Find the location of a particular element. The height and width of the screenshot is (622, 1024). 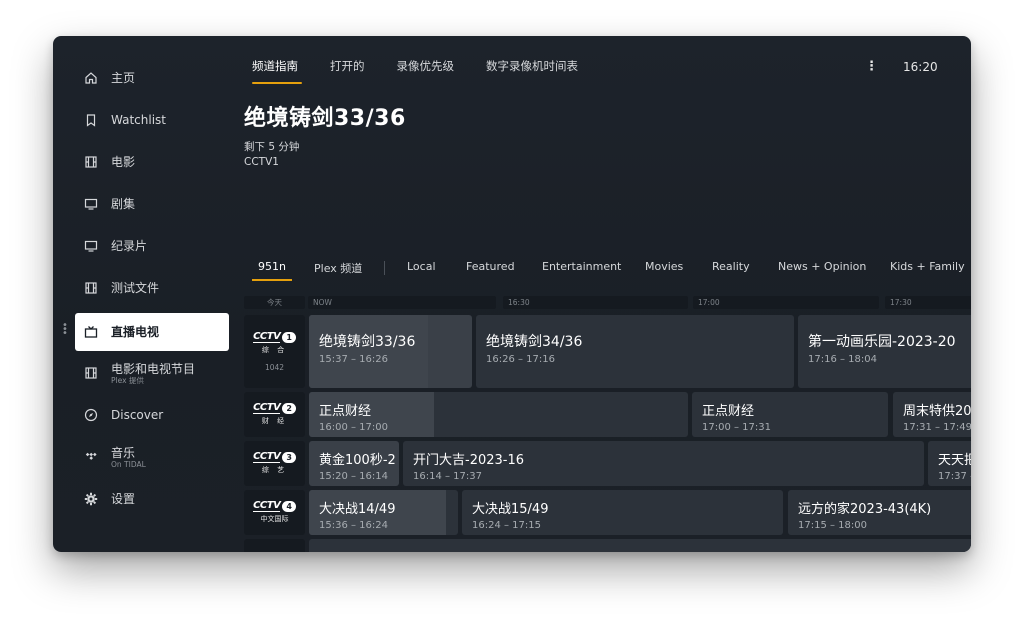

program-cell: 远方的家2023-43(4K) 17:15 – 18:00 is located at coordinates (879, 512).